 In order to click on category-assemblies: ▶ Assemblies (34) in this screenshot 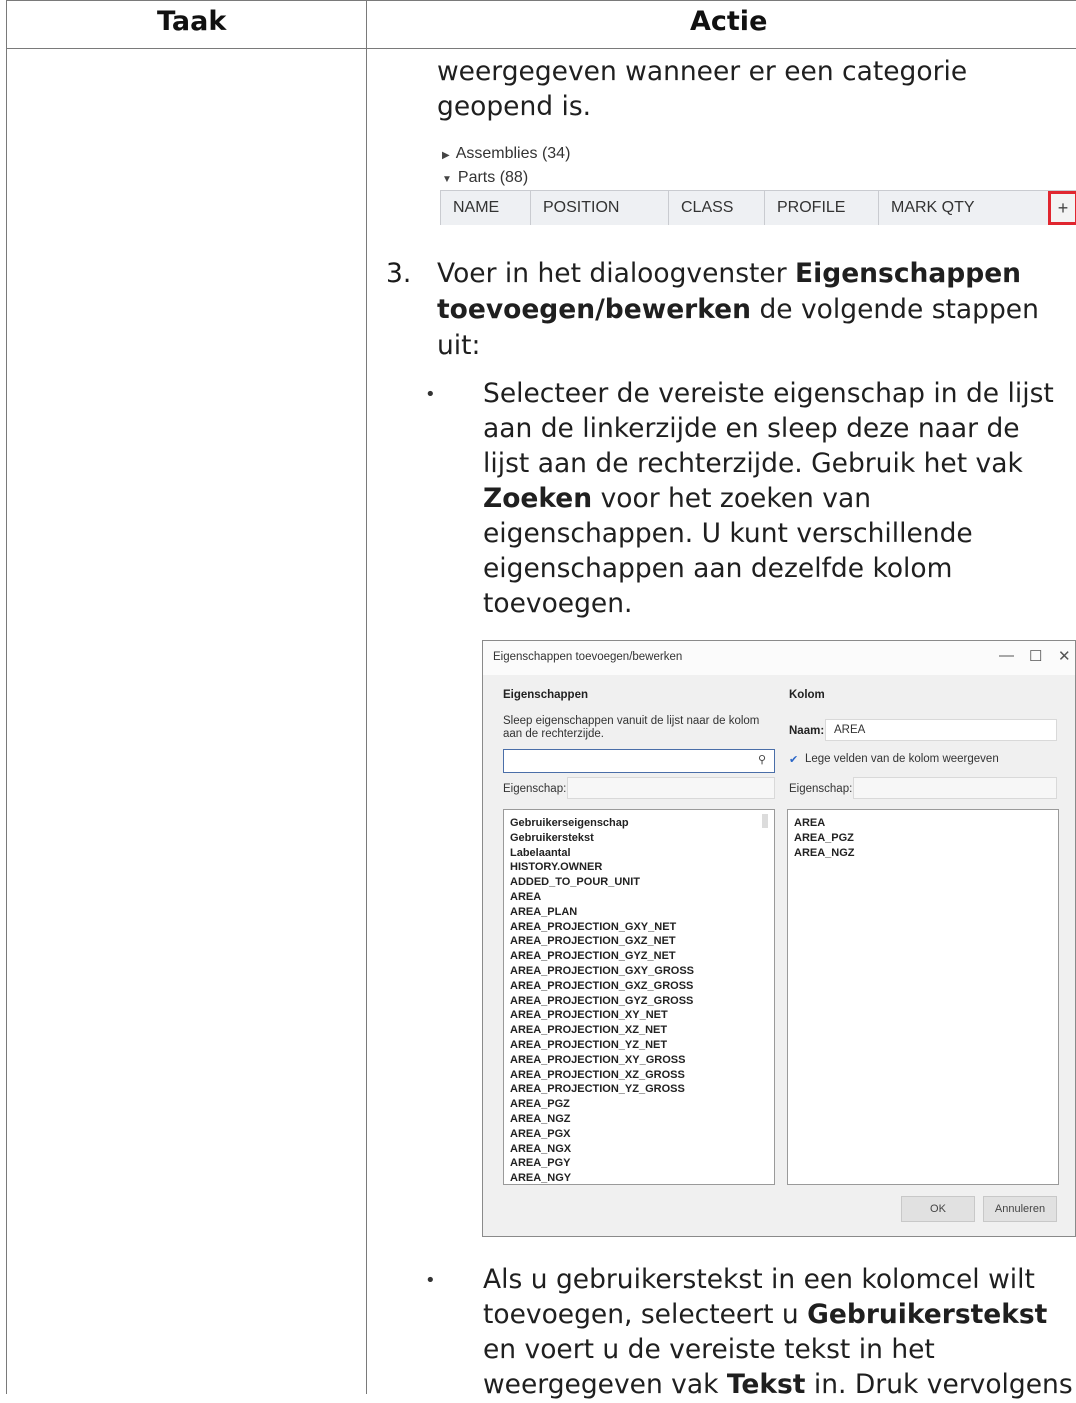, I will do `click(506, 154)`.